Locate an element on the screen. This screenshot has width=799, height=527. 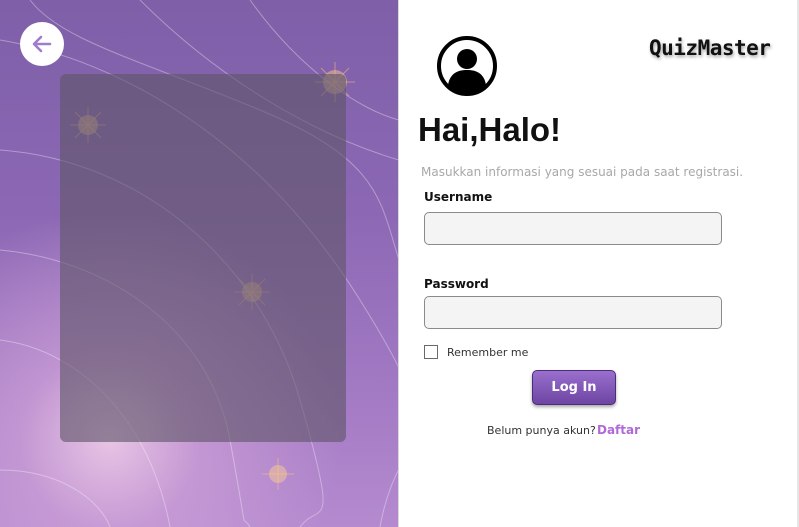
arrow-left-icon is located at coordinates (42, 44).